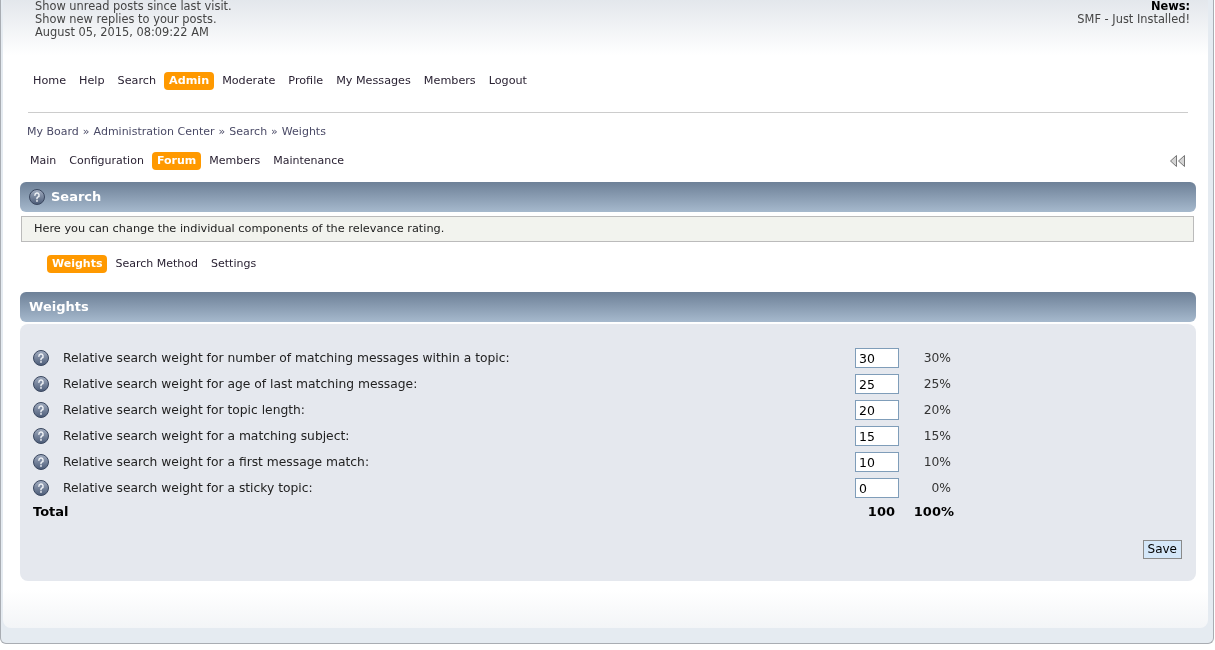 Image resolution: width=1215 pixels, height=650 pixels. I want to click on total-value: 100, so click(881, 512).